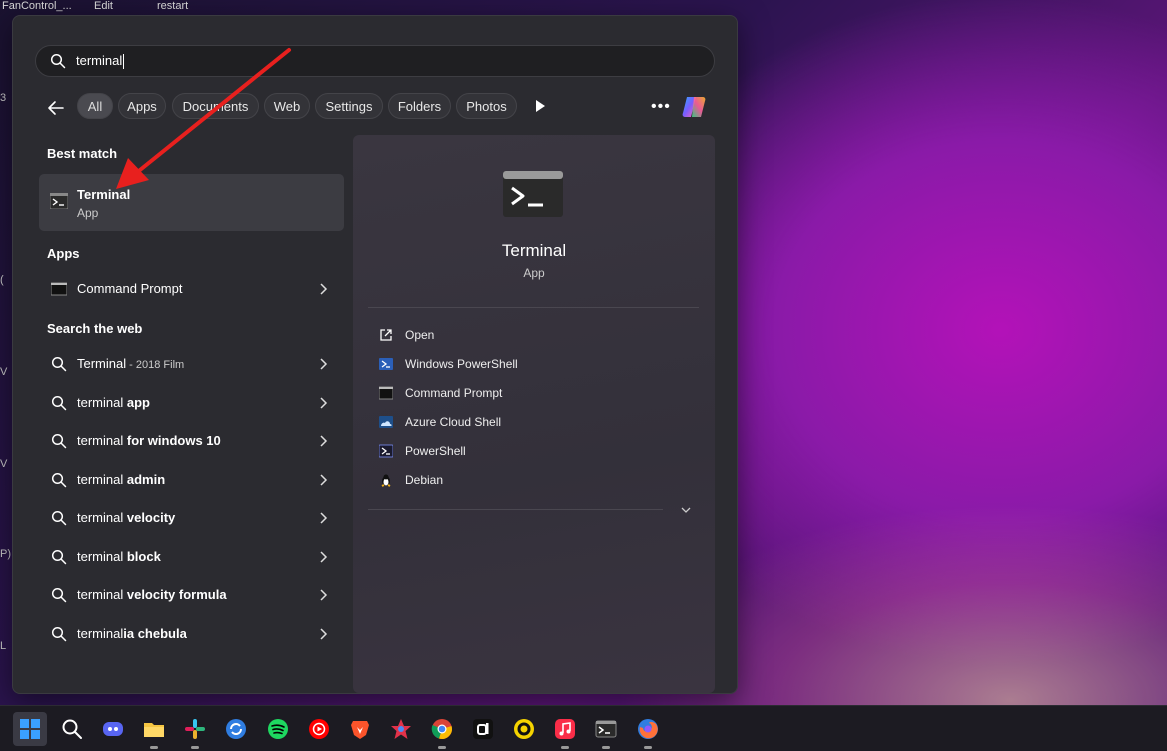 This screenshot has height=751, width=1167. I want to click on ring-app-icon, so click(524, 729).